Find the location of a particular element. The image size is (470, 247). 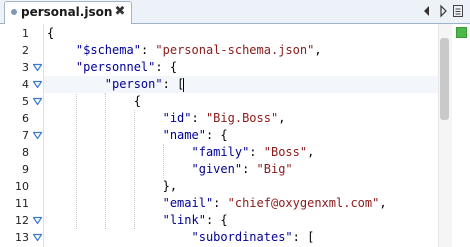

tab-title: personal.json is located at coordinates (67, 12).